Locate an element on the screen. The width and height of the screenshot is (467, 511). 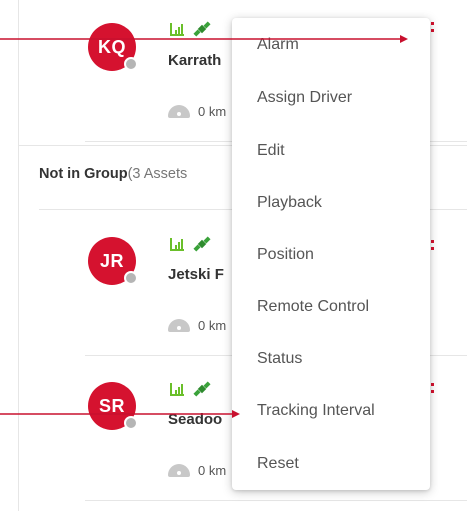
menu-item-remote-control: Remote Control is located at coordinates (313, 307).